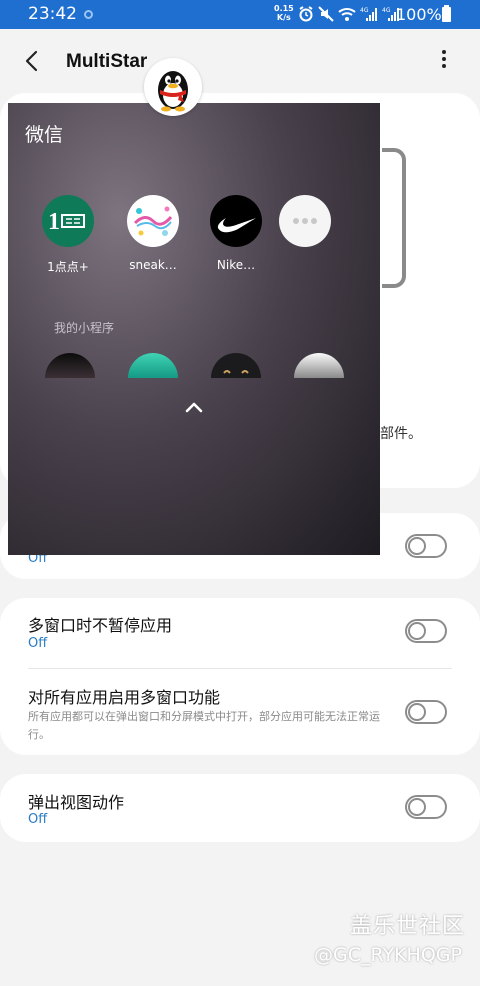  What do you see at coordinates (52, 14) in the screenshot?
I see `status-time: 23:42` at bounding box center [52, 14].